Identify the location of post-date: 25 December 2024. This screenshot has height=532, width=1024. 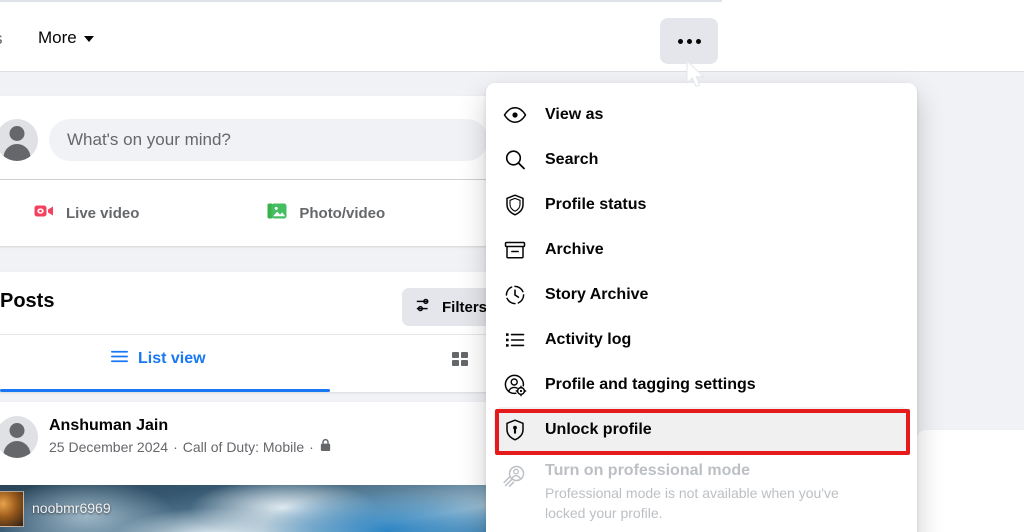
(109, 447).